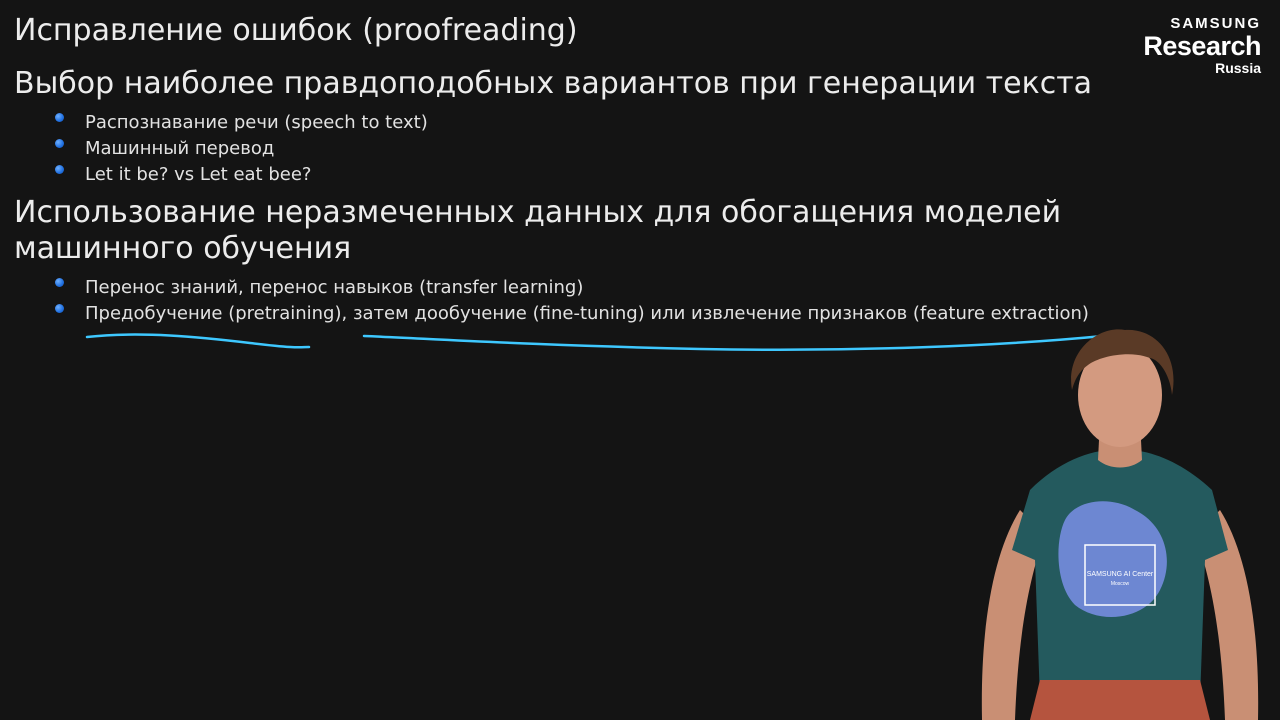 The image size is (1280, 720). What do you see at coordinates (296, 30) in the screenshot?
I see `slide-heading-proofreading: Исправление ошибок (proofreading)` at bounding box center [296, 30].